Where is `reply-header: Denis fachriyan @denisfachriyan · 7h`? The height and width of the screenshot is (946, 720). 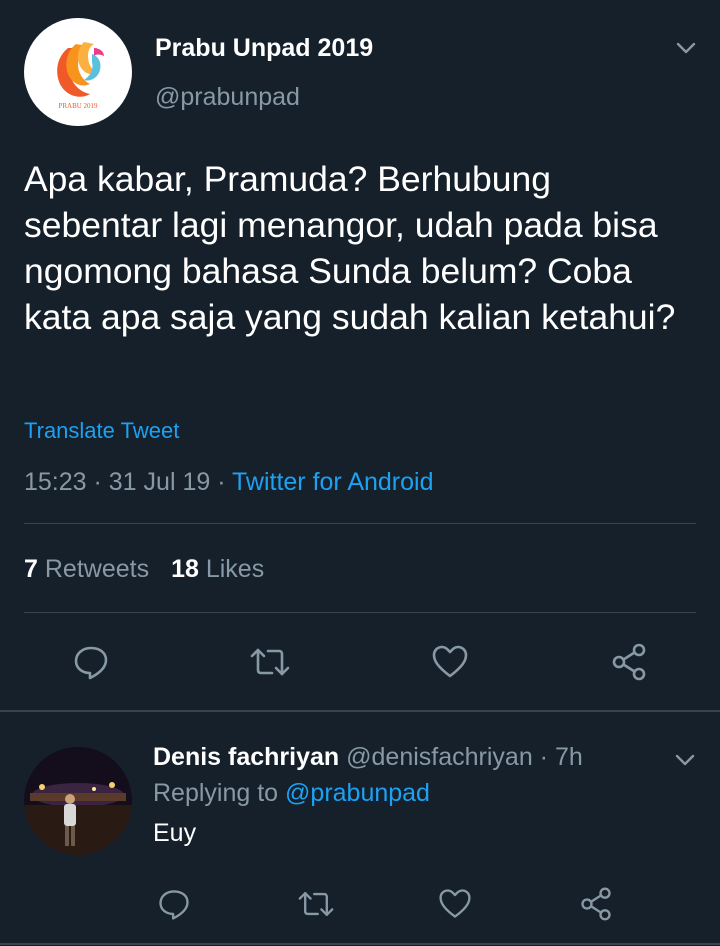
reply-header: Denis fachriyan @denisfachriyan · 7h is located at coordinates (368, 757).